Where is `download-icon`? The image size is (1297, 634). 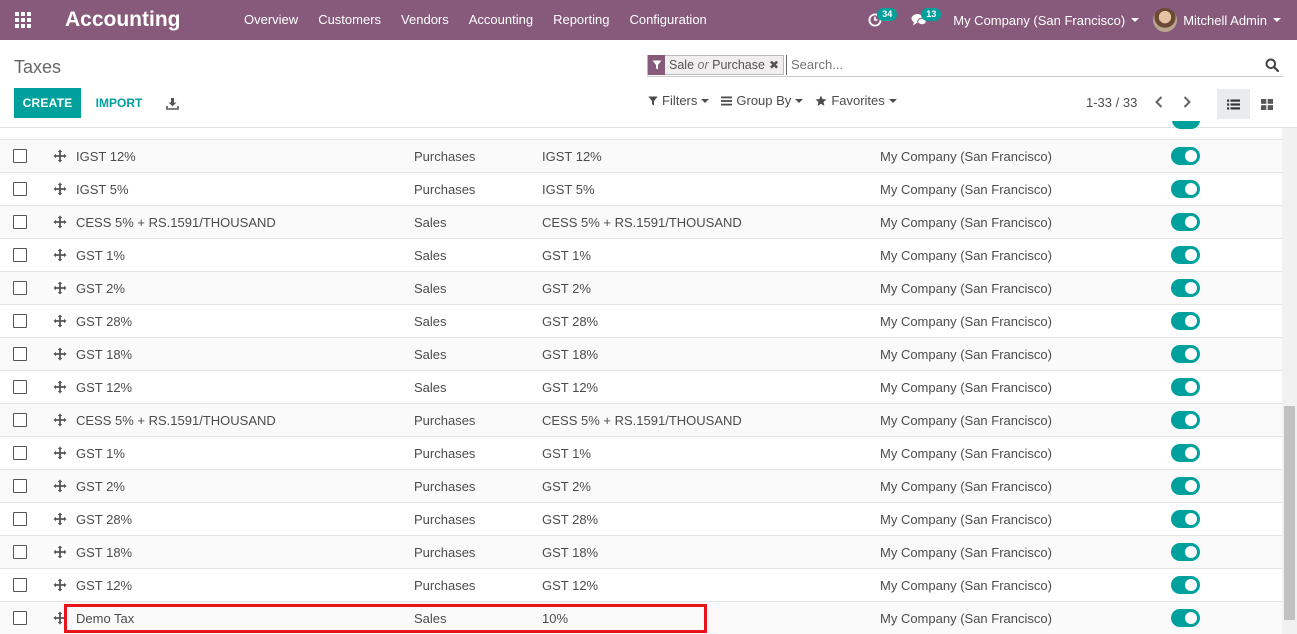
download-icon is located at coordinates (172, 103).